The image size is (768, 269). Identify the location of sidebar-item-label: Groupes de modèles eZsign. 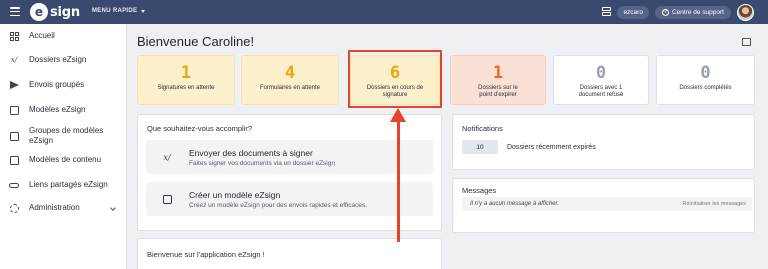
(66, 135).